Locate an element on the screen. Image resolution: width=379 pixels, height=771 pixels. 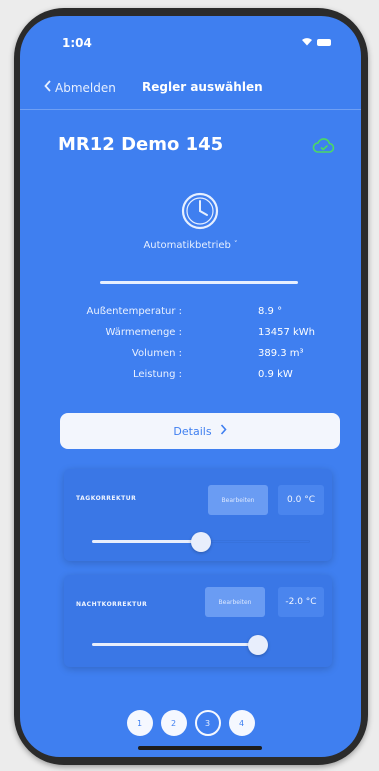
reading-row: Leistung : 0.9 kW is located at coordinates (210, 379).